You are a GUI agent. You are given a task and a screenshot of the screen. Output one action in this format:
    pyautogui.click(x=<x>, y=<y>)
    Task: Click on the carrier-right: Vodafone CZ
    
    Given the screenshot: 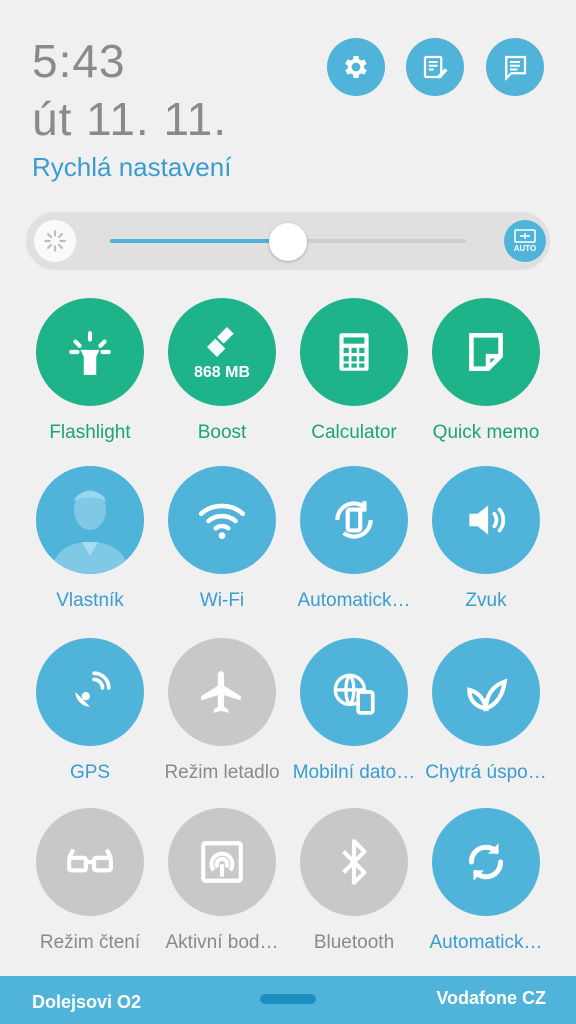 What is the action you would take?
    pyautogui.click(x=491, y=998)
    